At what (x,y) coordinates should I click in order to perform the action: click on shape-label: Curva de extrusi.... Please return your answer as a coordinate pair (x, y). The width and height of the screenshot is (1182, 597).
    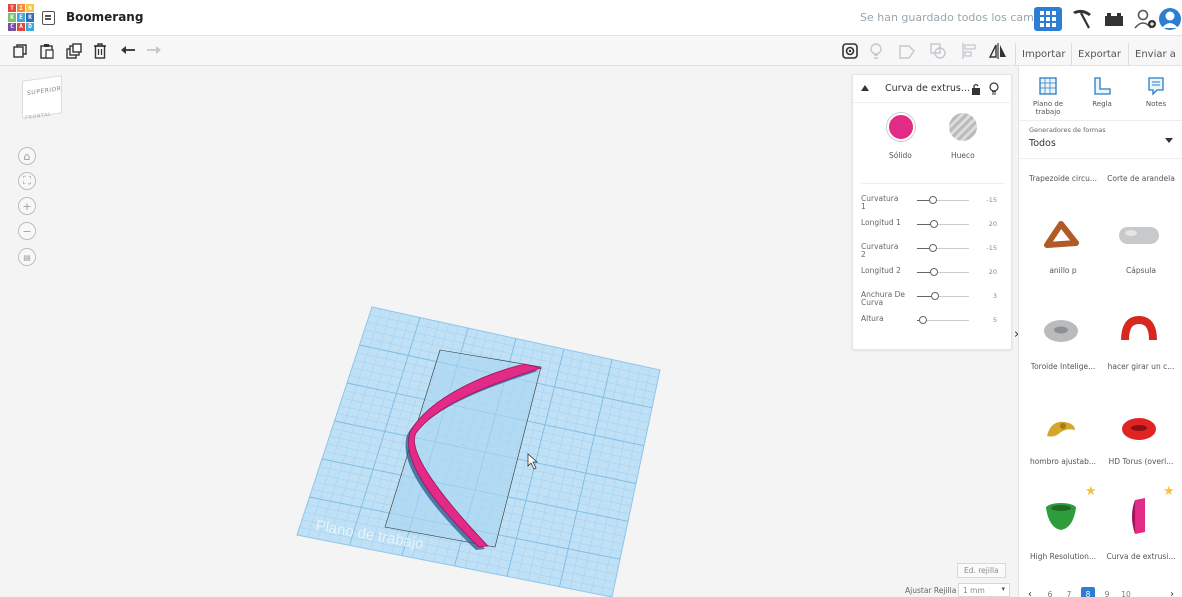
    Looking at the image, I should click on (1141, 556).